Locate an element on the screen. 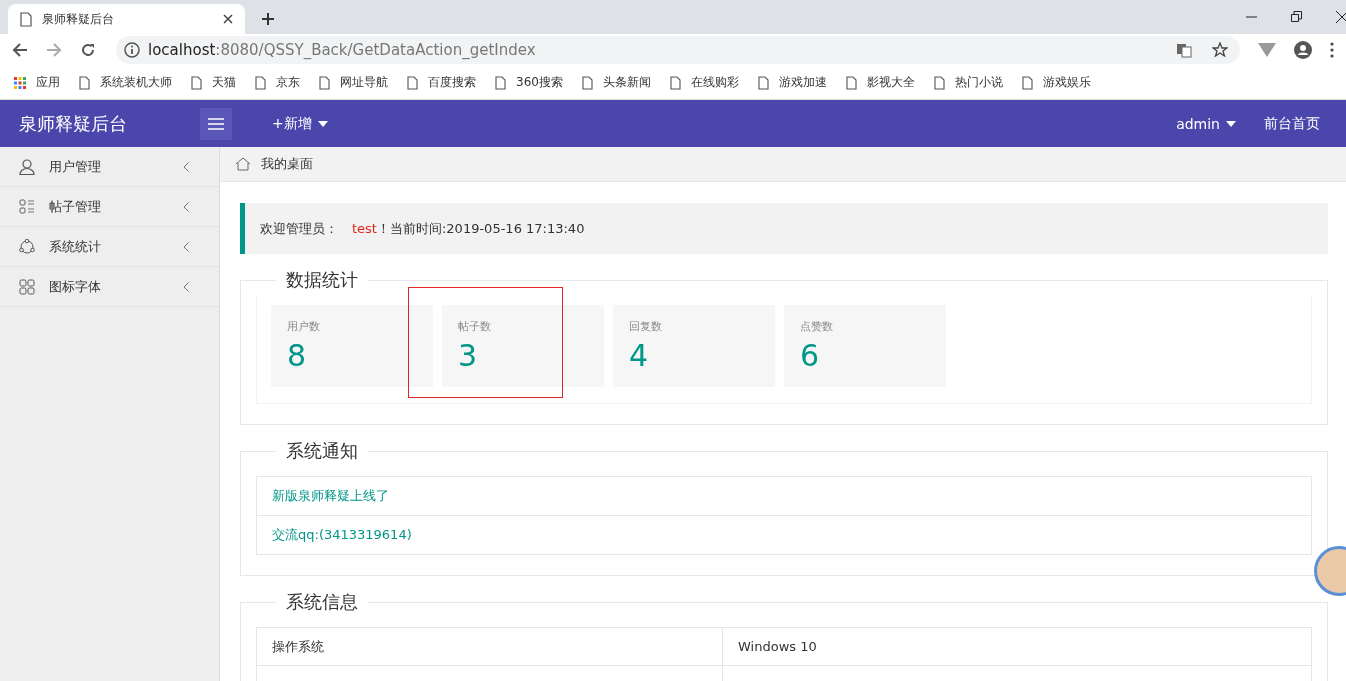  star-icon is located at coordinates (1220, 50).